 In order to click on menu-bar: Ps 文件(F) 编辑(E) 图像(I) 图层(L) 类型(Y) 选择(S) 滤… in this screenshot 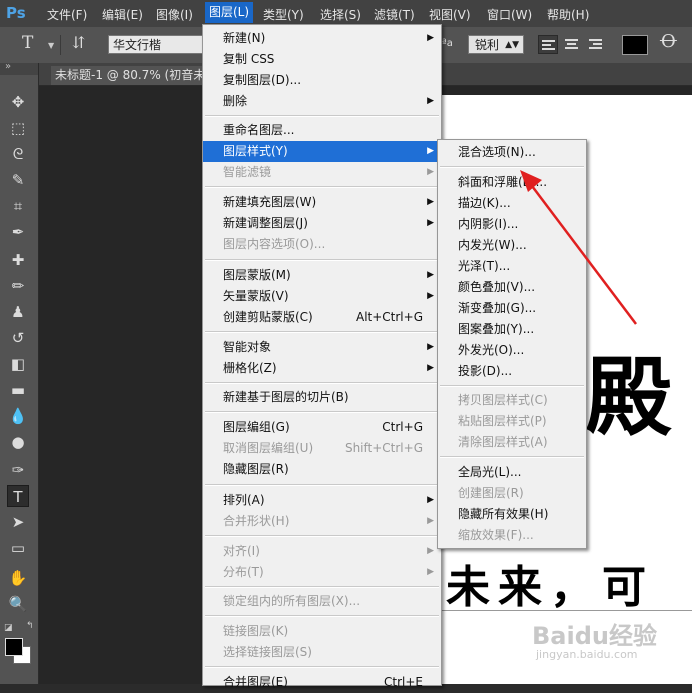, I will do `click(346, 13)`.